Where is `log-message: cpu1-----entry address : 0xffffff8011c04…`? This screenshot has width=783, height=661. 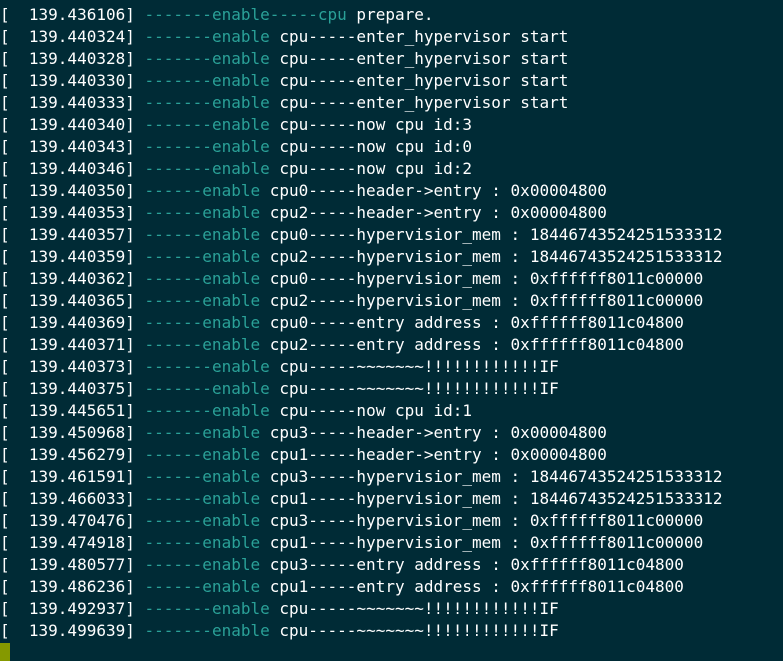 log-message: cpu1-----entry address : 0xffffff8011c04… is located at coordinates (472, 586).